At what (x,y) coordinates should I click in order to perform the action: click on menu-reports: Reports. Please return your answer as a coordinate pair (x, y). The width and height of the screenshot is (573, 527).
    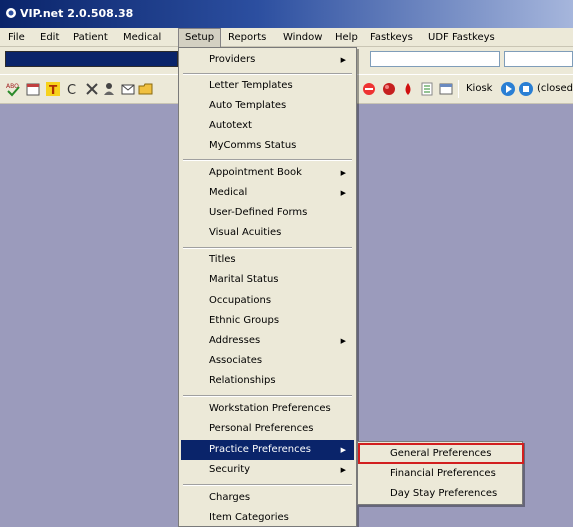
    Looking at the image, I should click on (247, 37).